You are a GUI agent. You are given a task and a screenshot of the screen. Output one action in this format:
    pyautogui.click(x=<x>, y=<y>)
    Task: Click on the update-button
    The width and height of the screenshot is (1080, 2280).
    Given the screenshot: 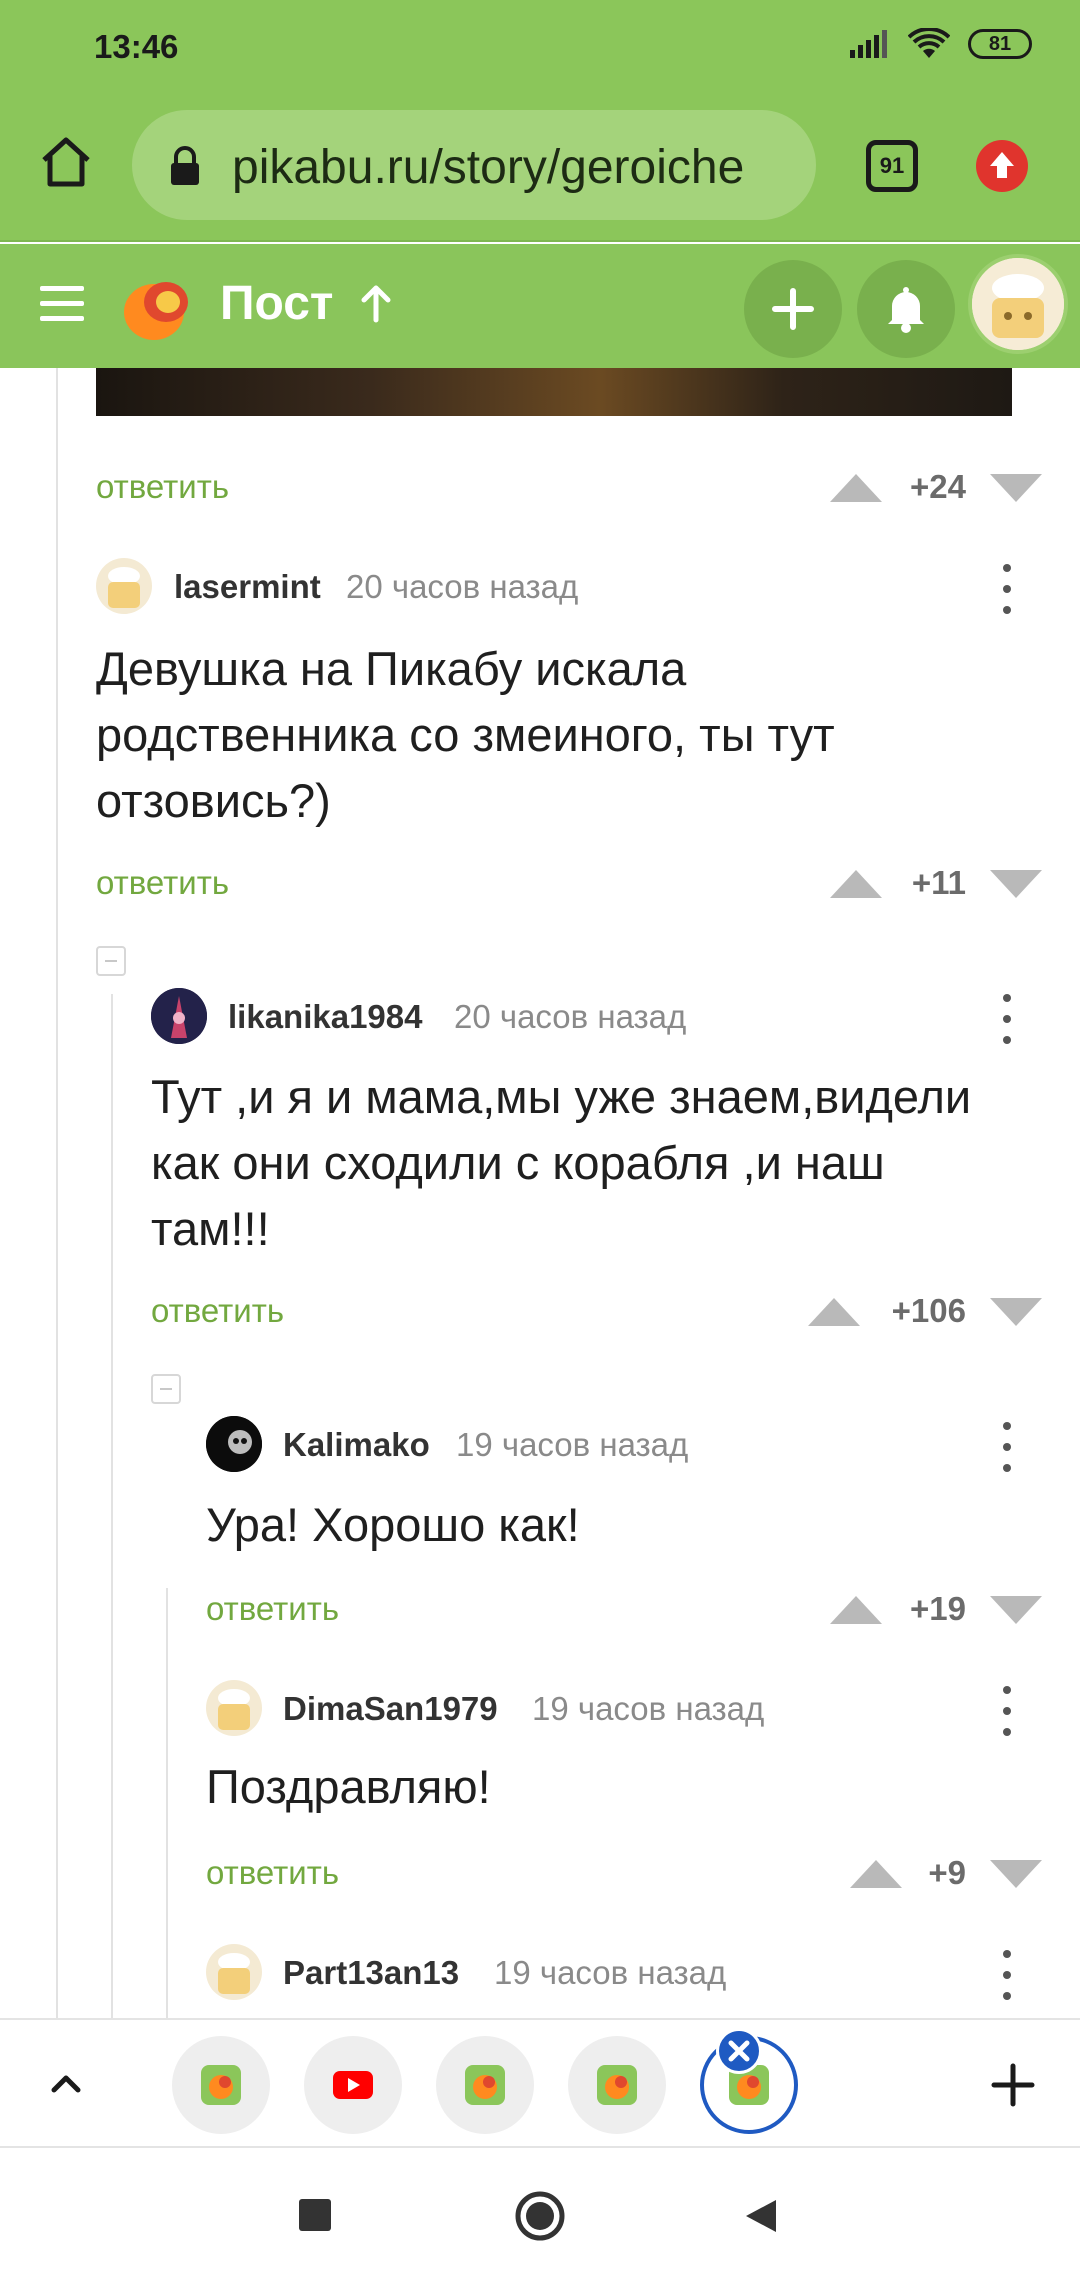 What is the action you would take?
    pyautogui.click(x=1002, y=166)
    